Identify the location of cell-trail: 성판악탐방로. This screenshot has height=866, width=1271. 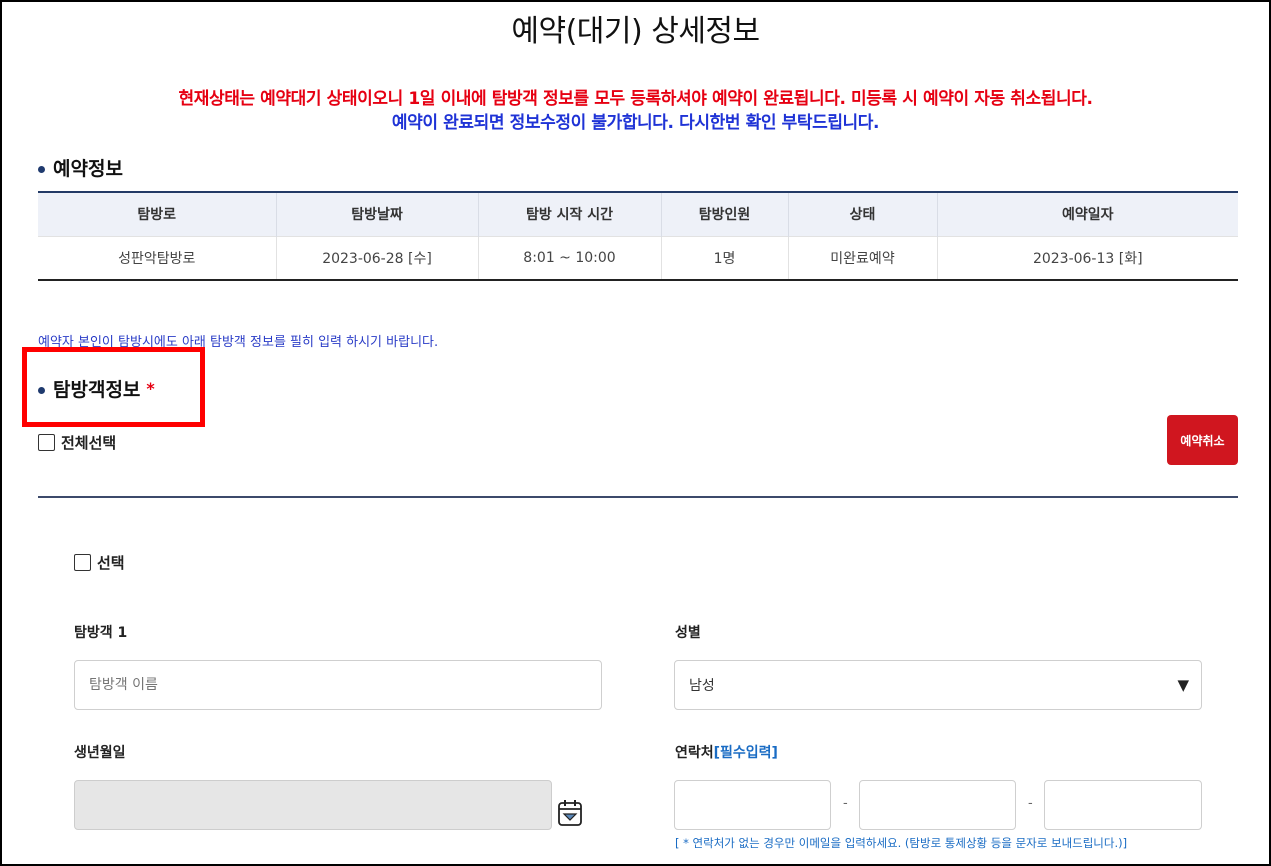
(157, 257).